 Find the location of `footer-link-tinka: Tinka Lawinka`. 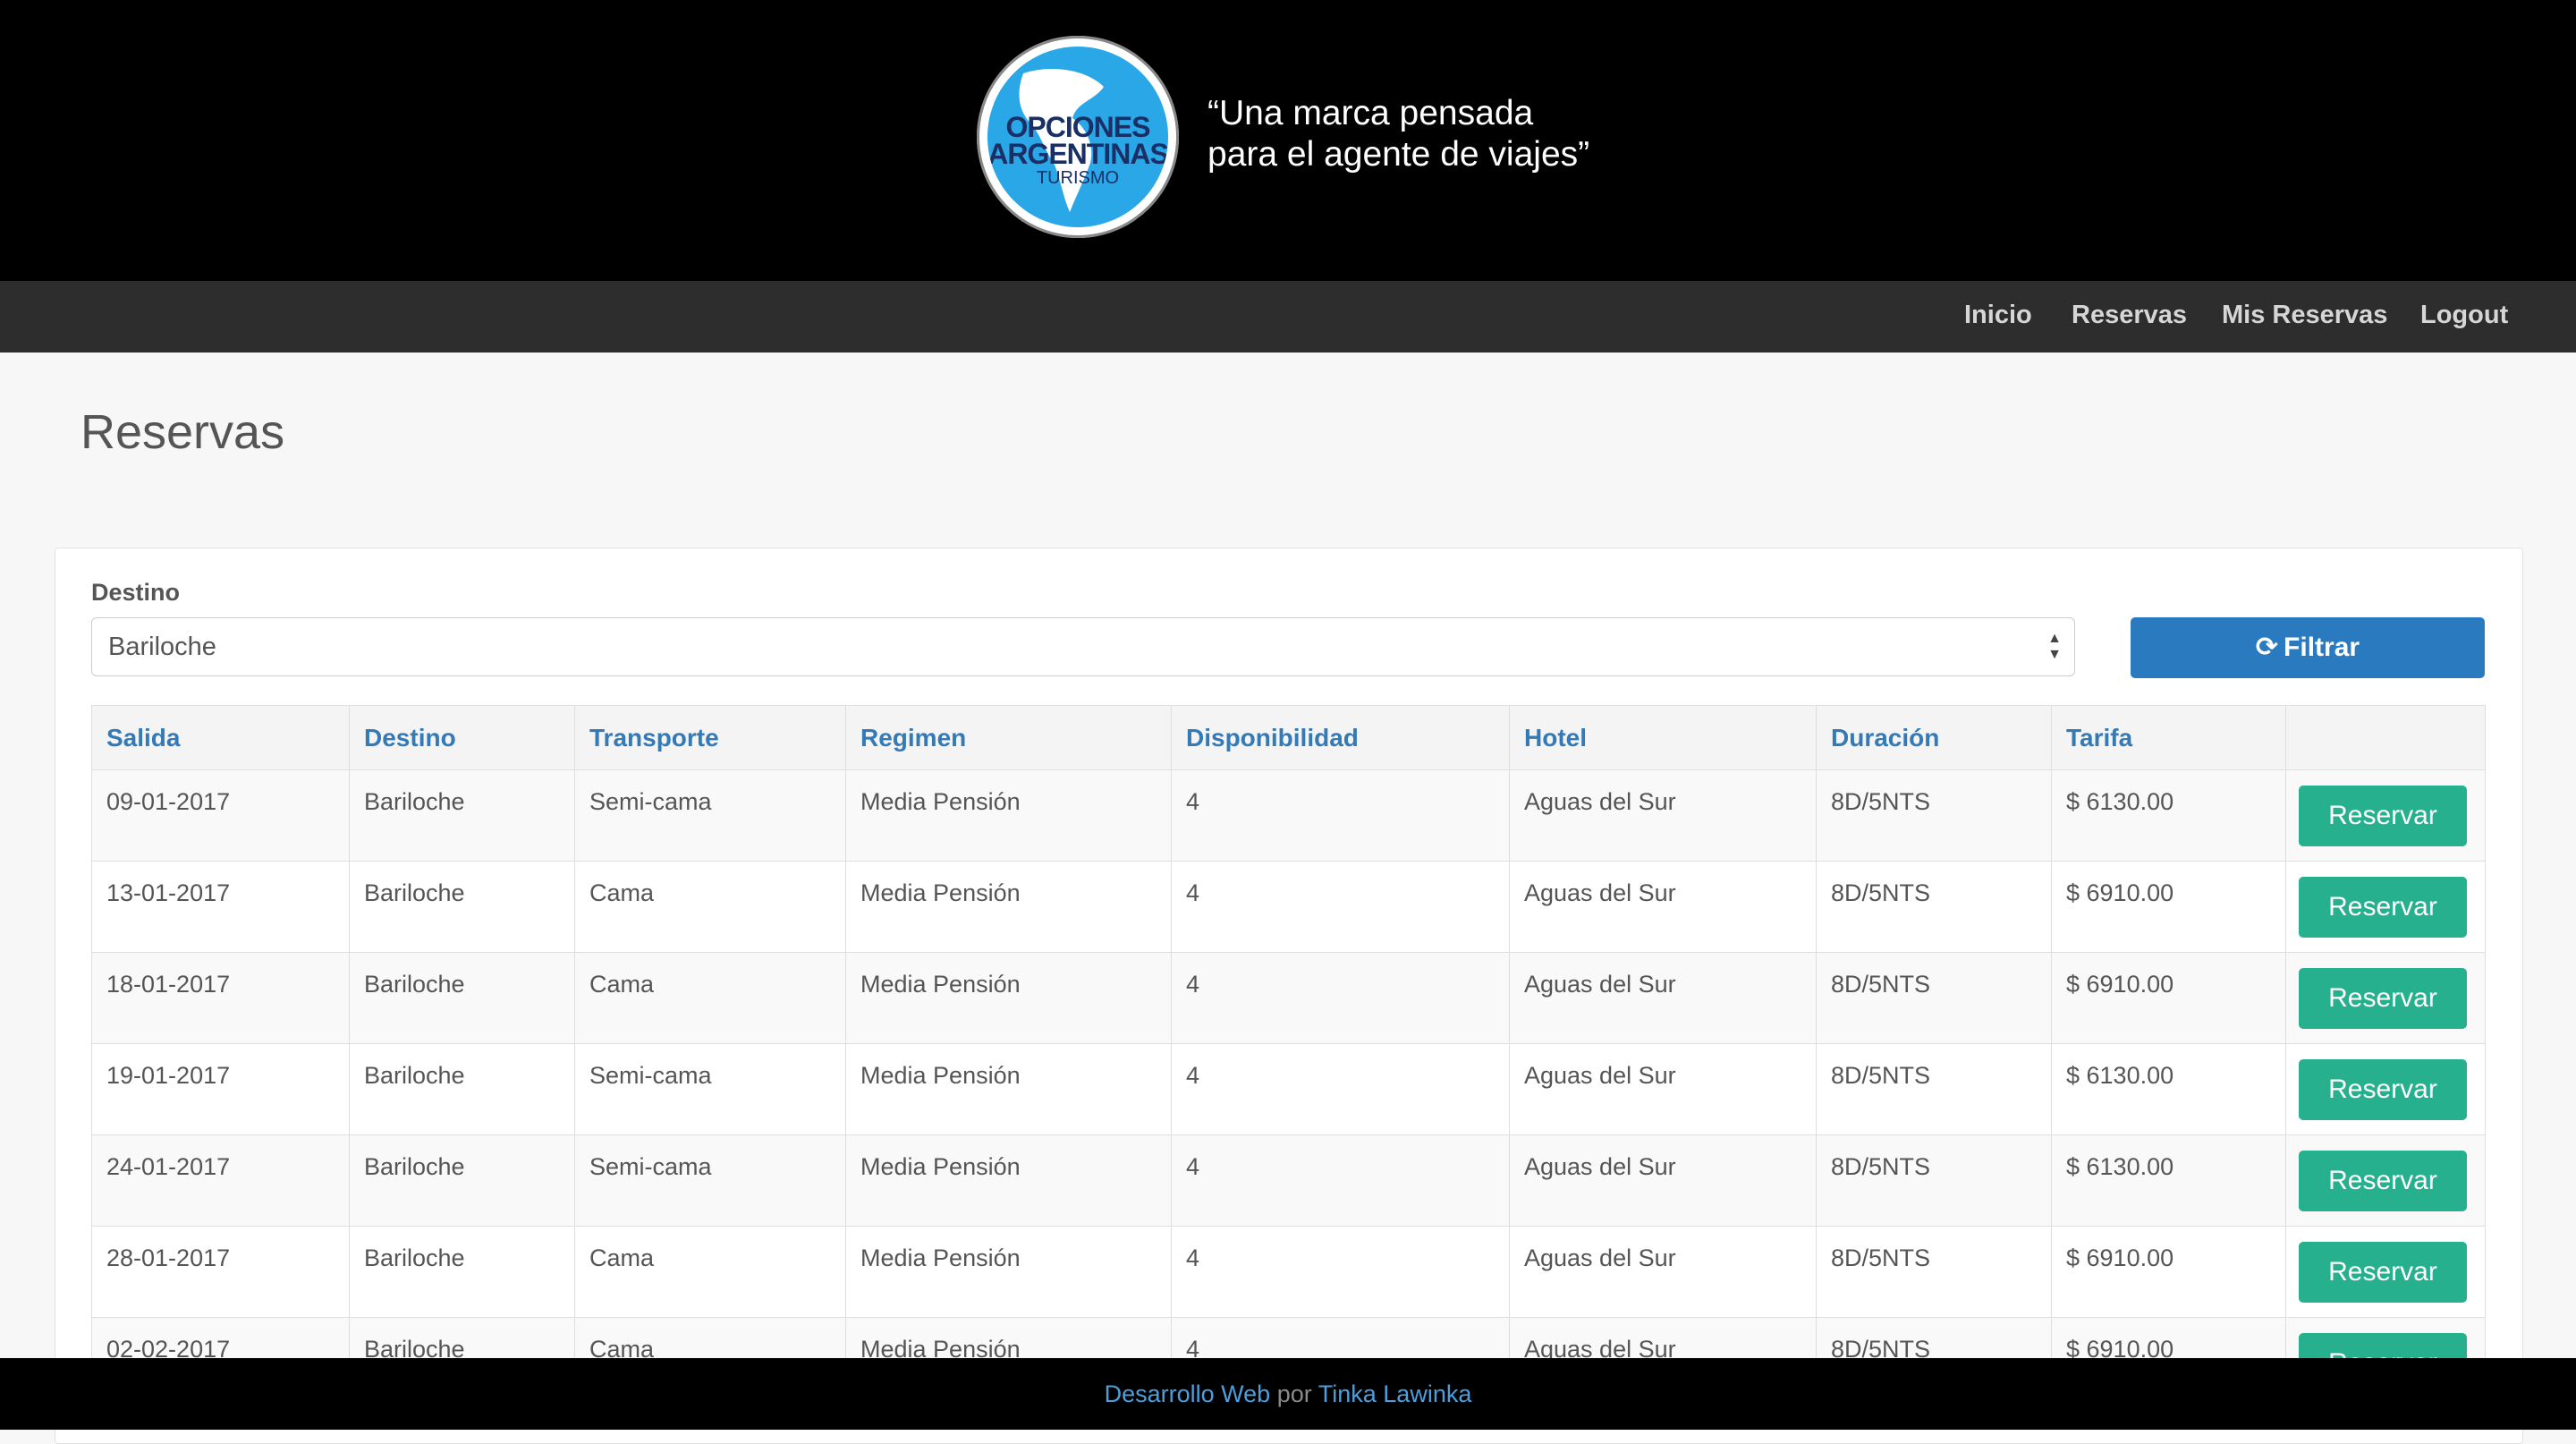

footer-link-tinka: Tinka Lawinka is located at coordinates (1395, 1393).